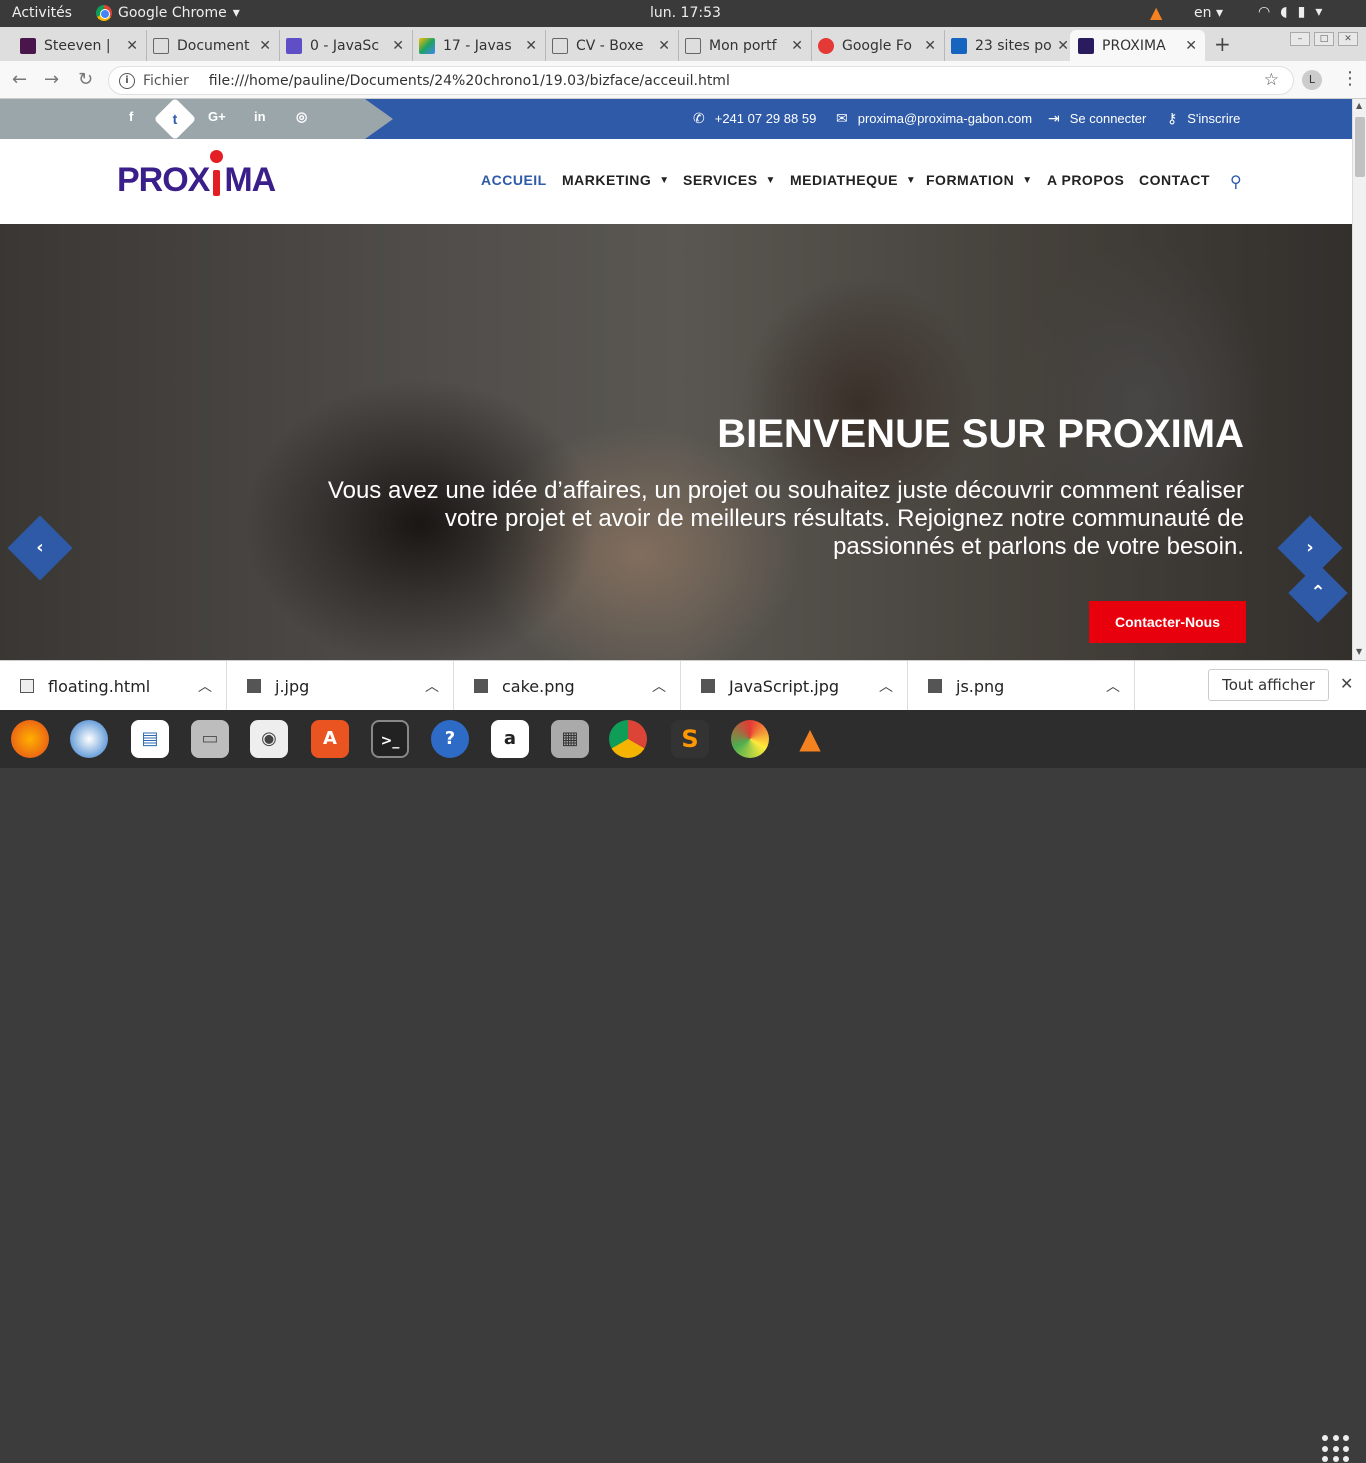 The width and height of the screenshot is (1366, 1463). What do you see at coordinates (42, 13) in the screenshot?
I see `activities-button: Activités` at bounding box center [42, 13].